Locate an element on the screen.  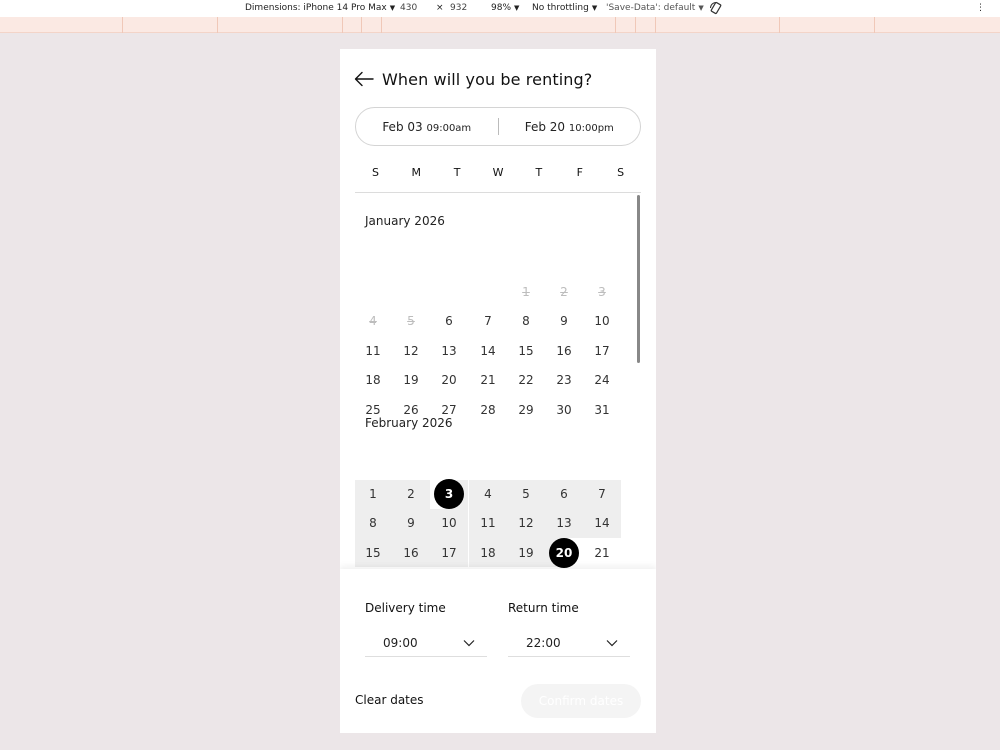
calendar-day: 27 is located at coordinates (449, 409).